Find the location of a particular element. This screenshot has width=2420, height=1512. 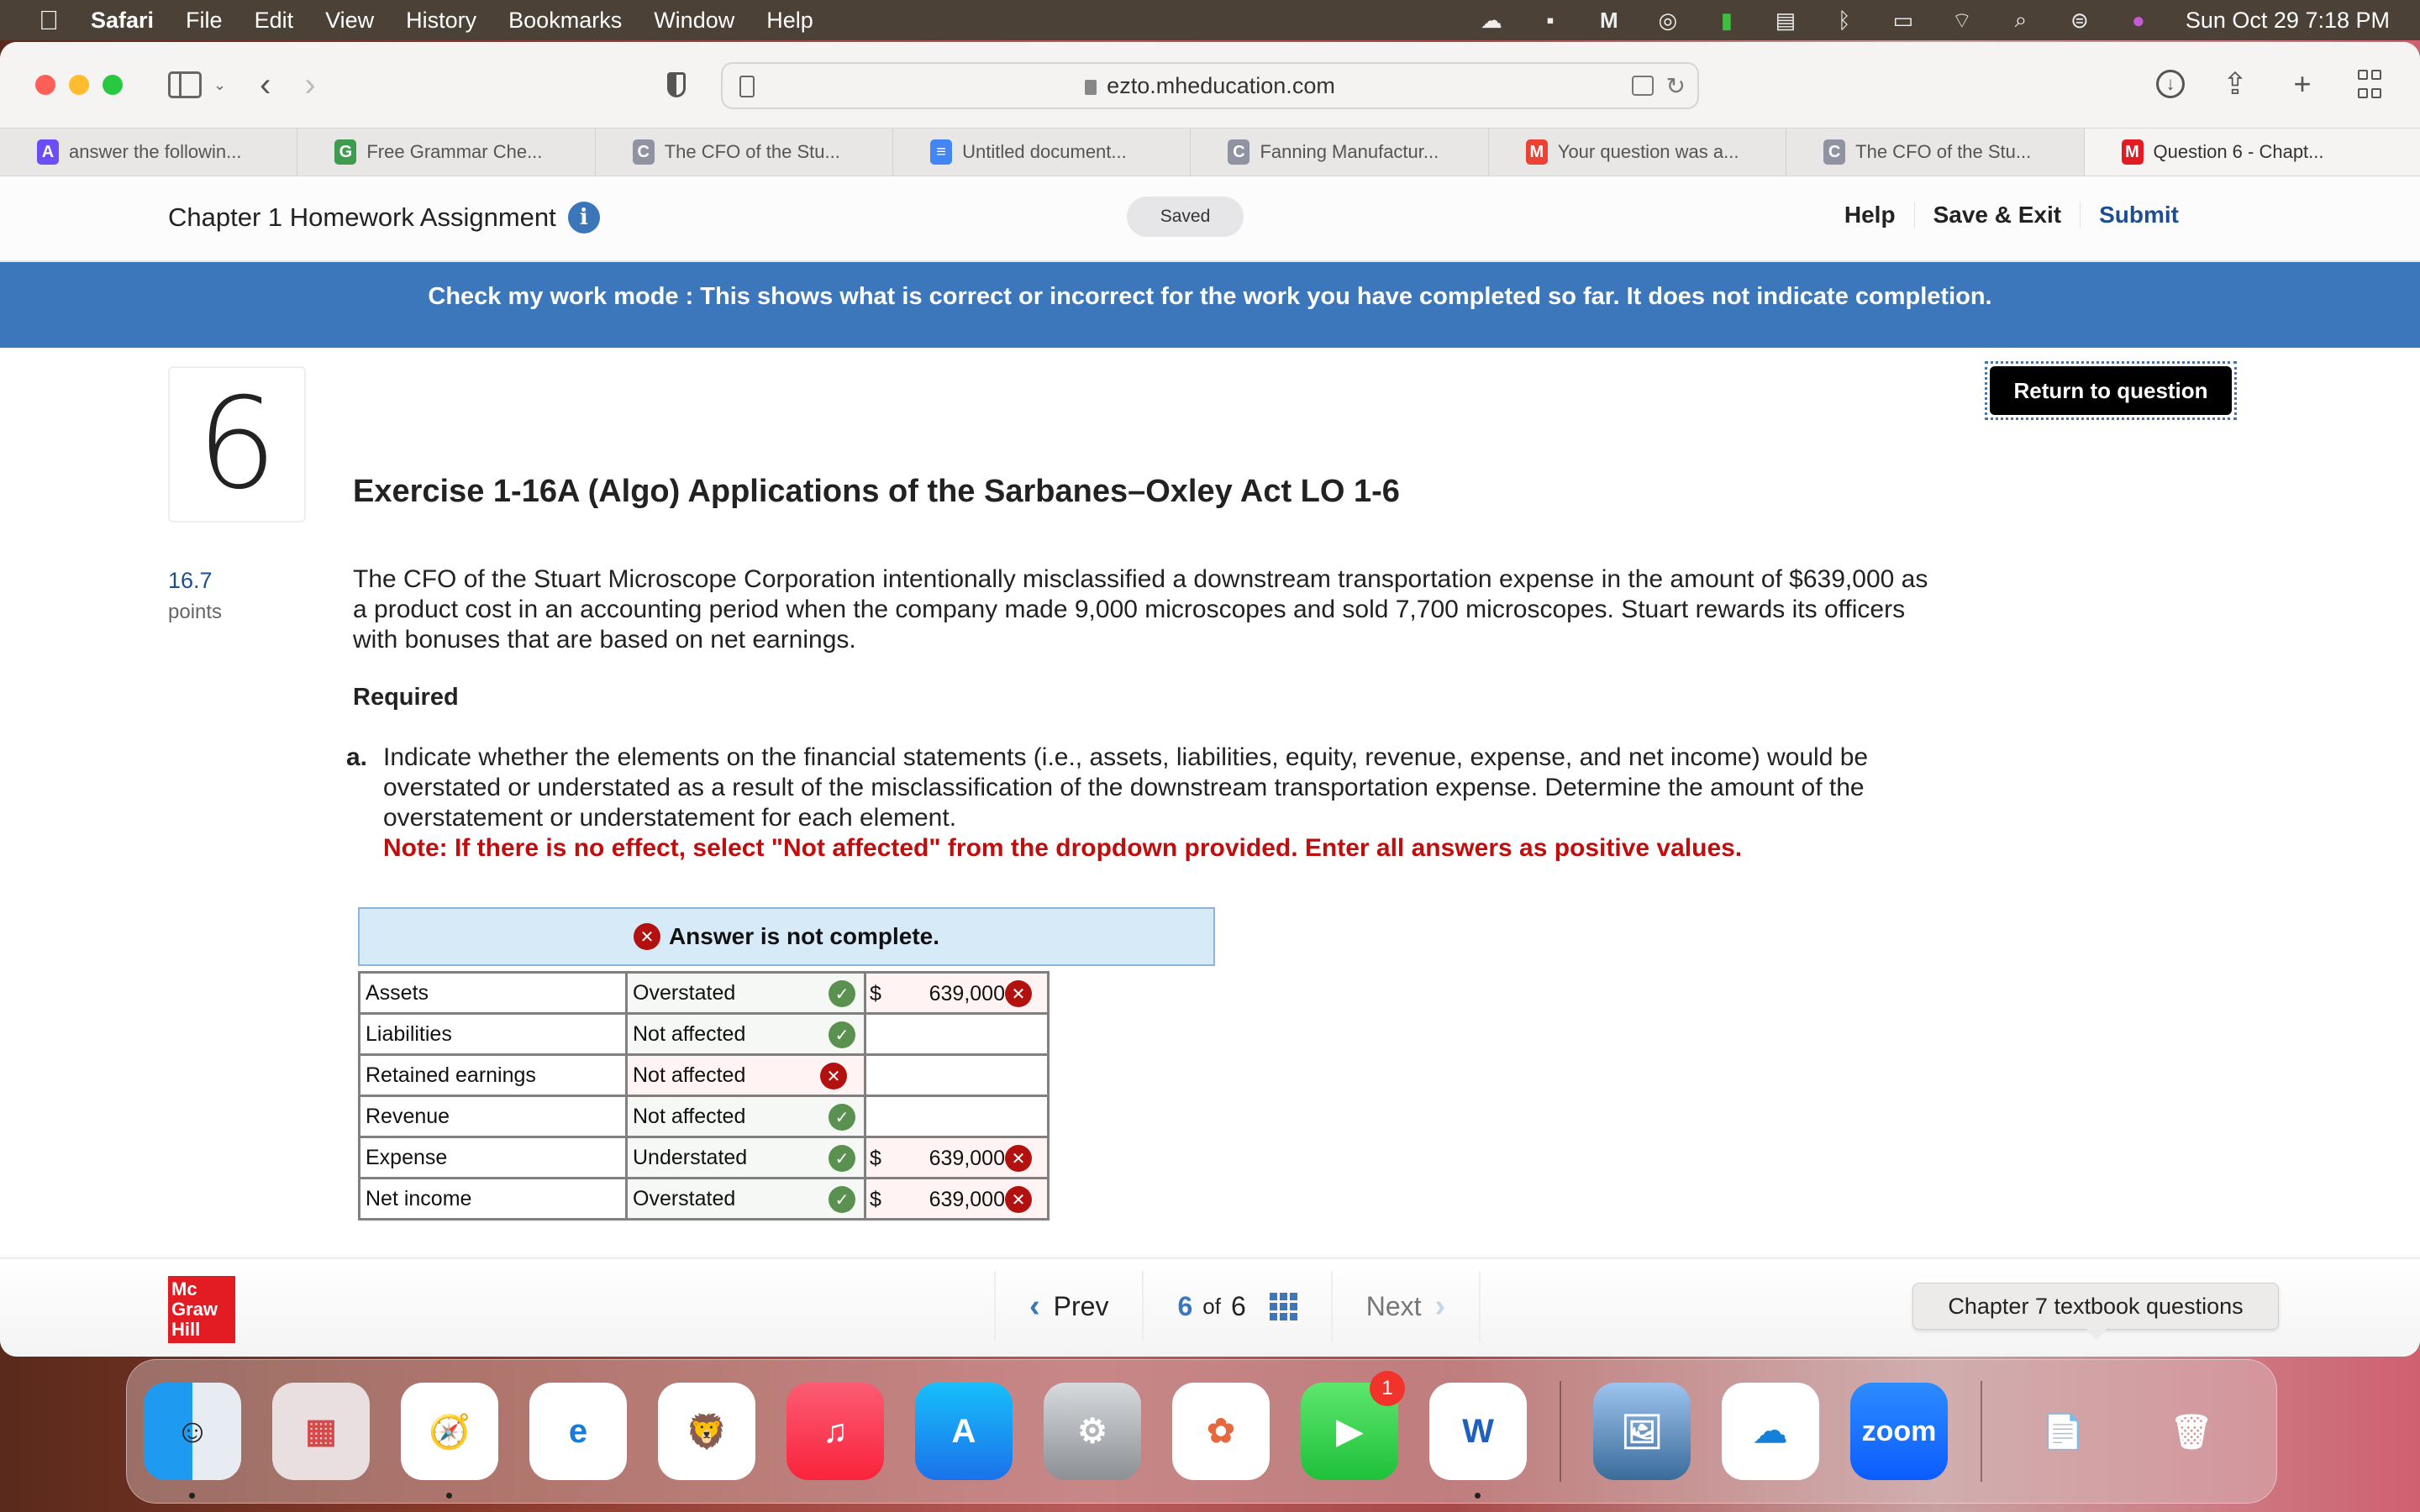

dock-brave-icon: 🦁 is located at coordinates (706, 1431).